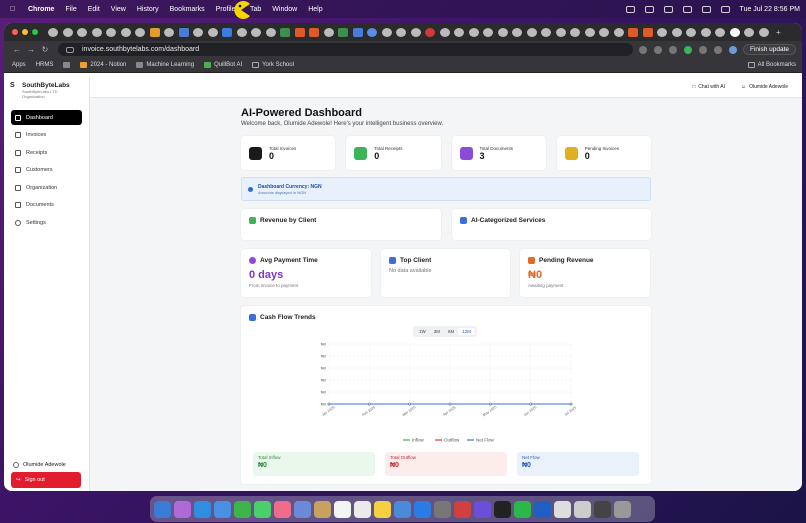 The width and height of the screenshot is (806, 523). Describe the element at coordinates (46, 187) in the screenshot. I see `sidebar-item-organization: Organization` at that location.